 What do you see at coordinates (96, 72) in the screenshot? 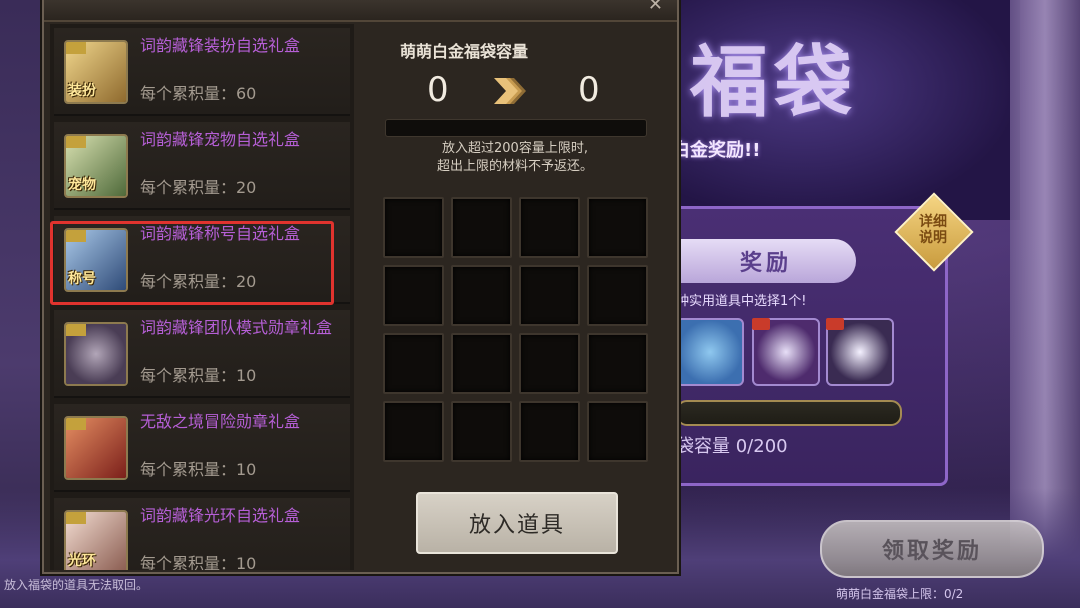
I see `costume-box-icon: 装扮` at bounding box center [96, 72].